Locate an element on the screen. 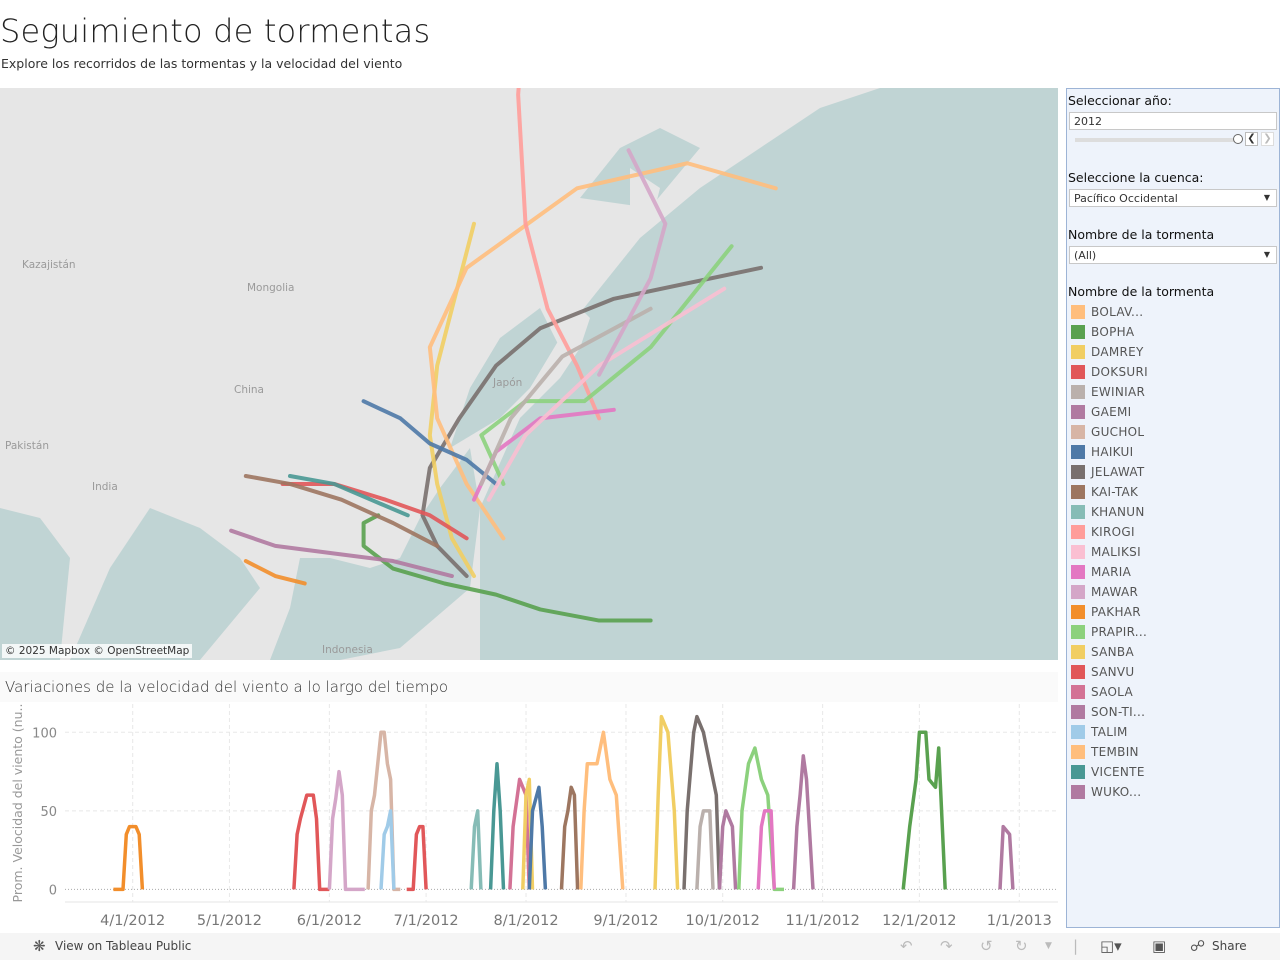  share-icon: ☍ is located at coordinates (1197, 946).